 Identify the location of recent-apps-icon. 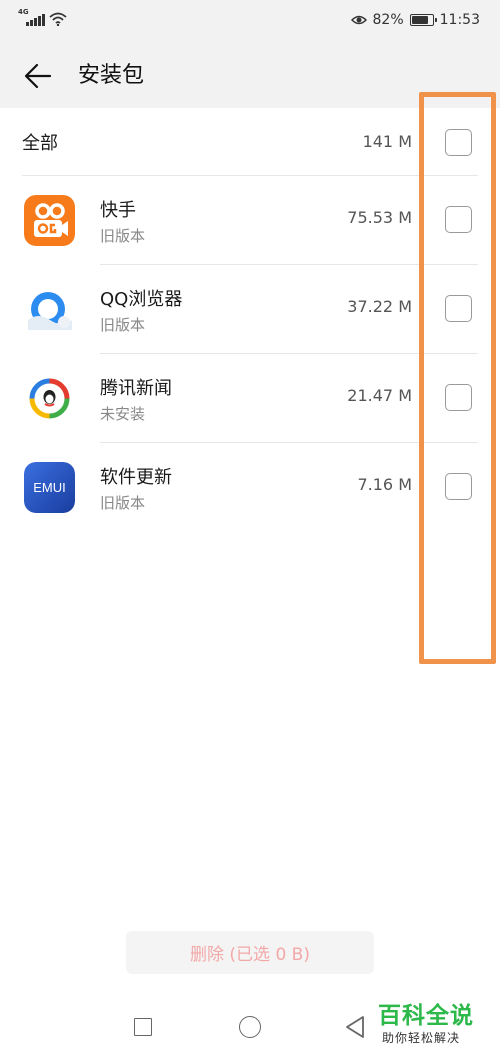
(143, 1027).